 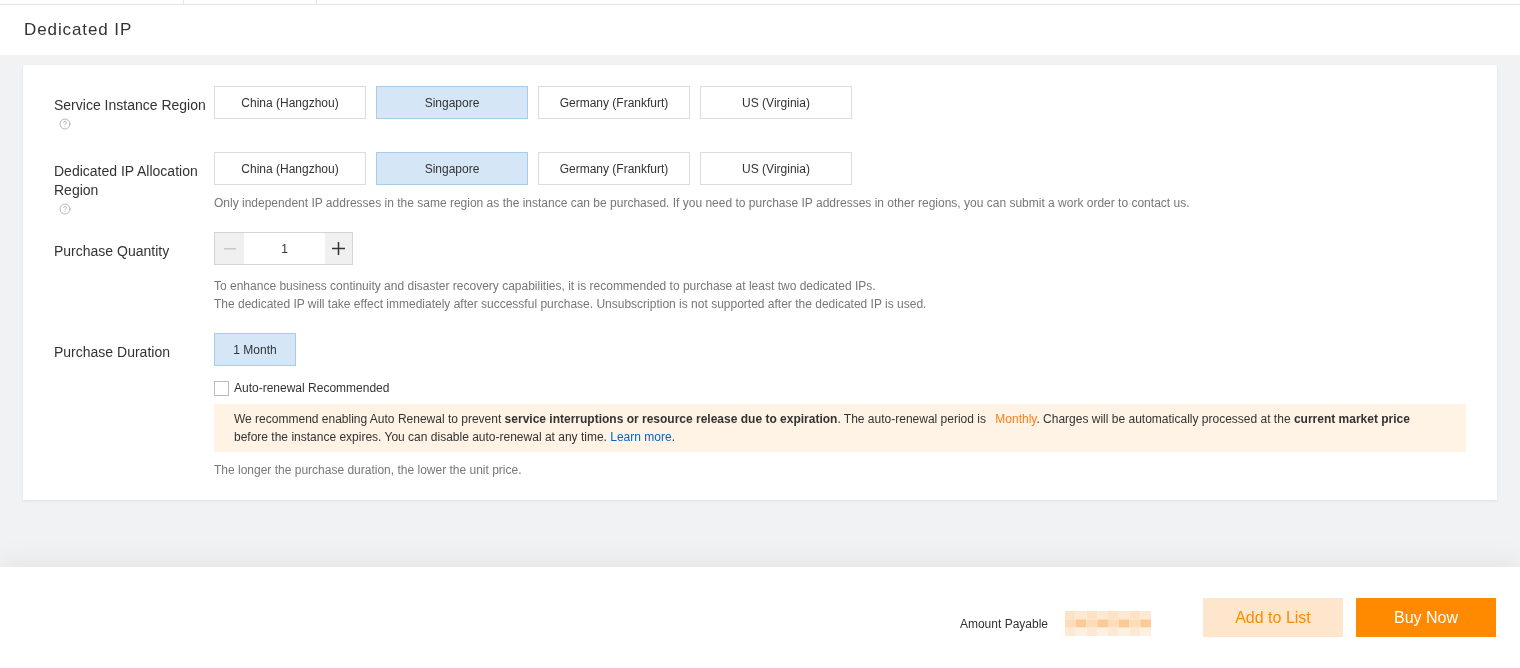 I want to click on checkbox-label: Auto-renewal Recommended, so click(x=312, y=388).